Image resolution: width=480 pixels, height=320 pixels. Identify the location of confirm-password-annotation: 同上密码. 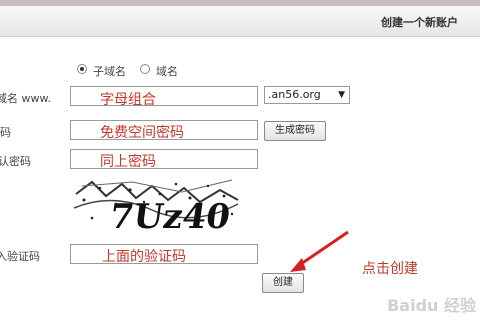
(128, 162).